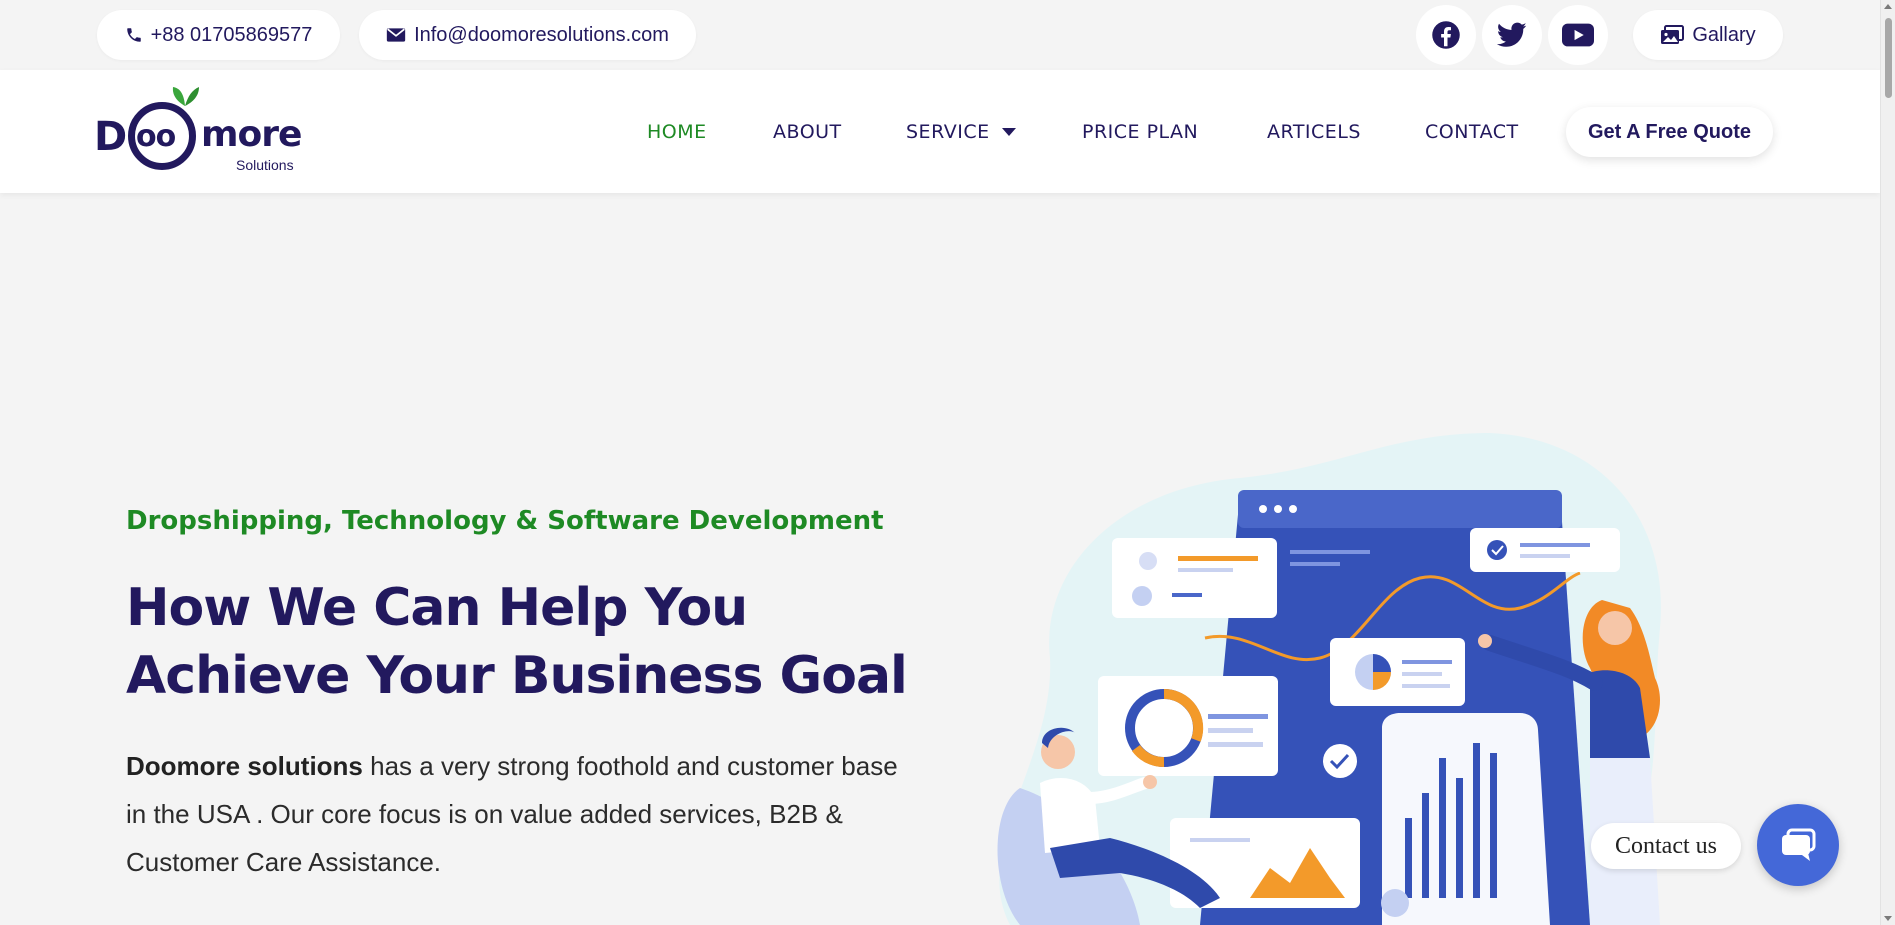 The image size is (1895, 925). What do you see at coordinates (677, 131) in the screenshot?
I see `nav-home: HOME` at bounding box center [677, 131].